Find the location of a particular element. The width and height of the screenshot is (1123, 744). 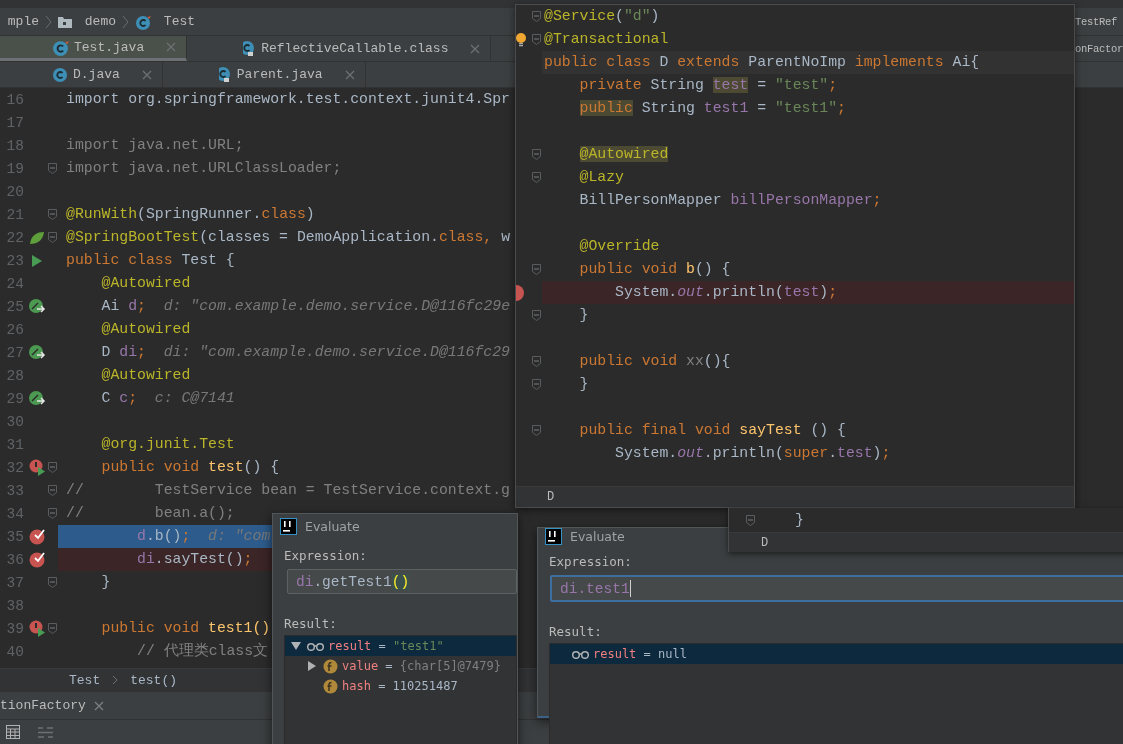

line-number: 16 is located at coordinates (15, 99).